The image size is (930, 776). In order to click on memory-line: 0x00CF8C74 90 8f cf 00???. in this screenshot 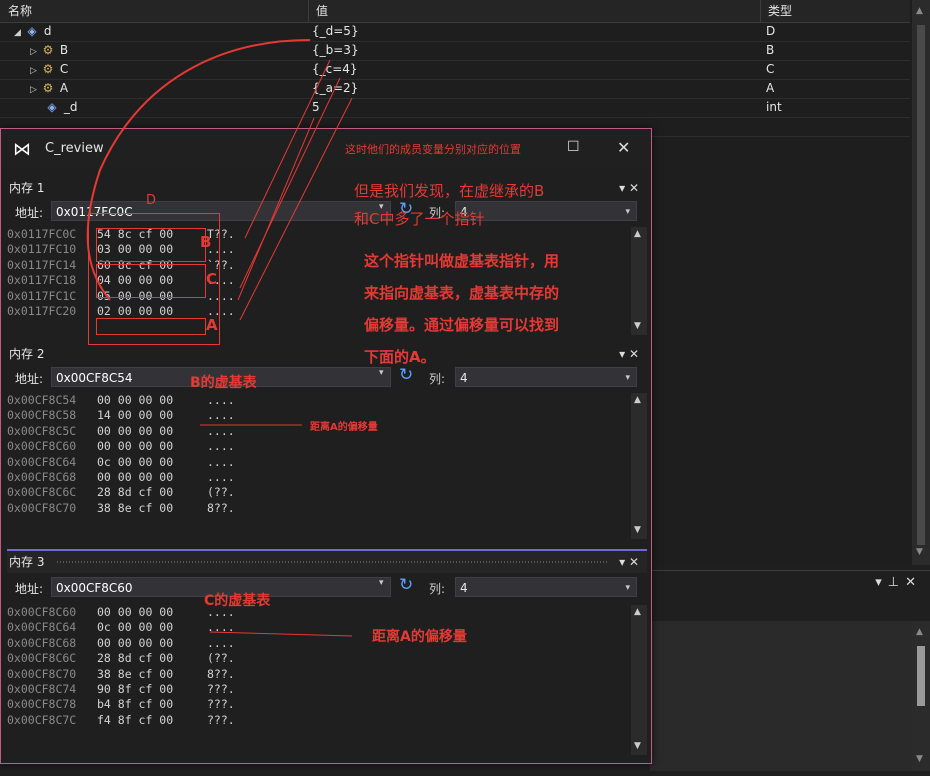, I will do `click(317, 689)`.